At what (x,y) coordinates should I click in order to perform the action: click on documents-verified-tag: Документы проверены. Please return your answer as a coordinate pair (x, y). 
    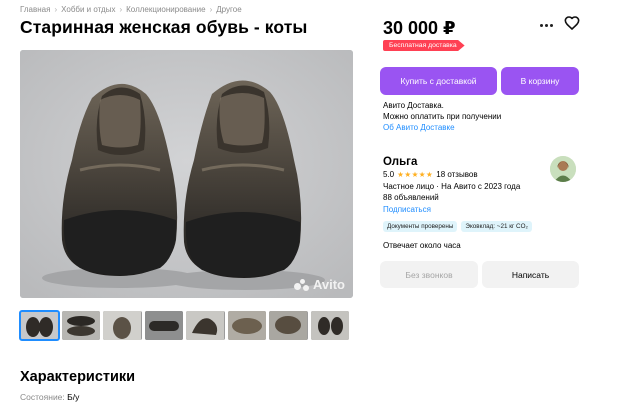
    Looking at the image, I should click on (420, 226).